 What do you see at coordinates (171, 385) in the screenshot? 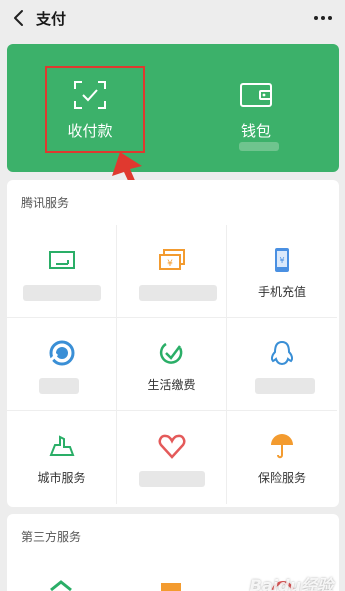
I see `service-label: 生活缴费` at bounding box center [171, 385].